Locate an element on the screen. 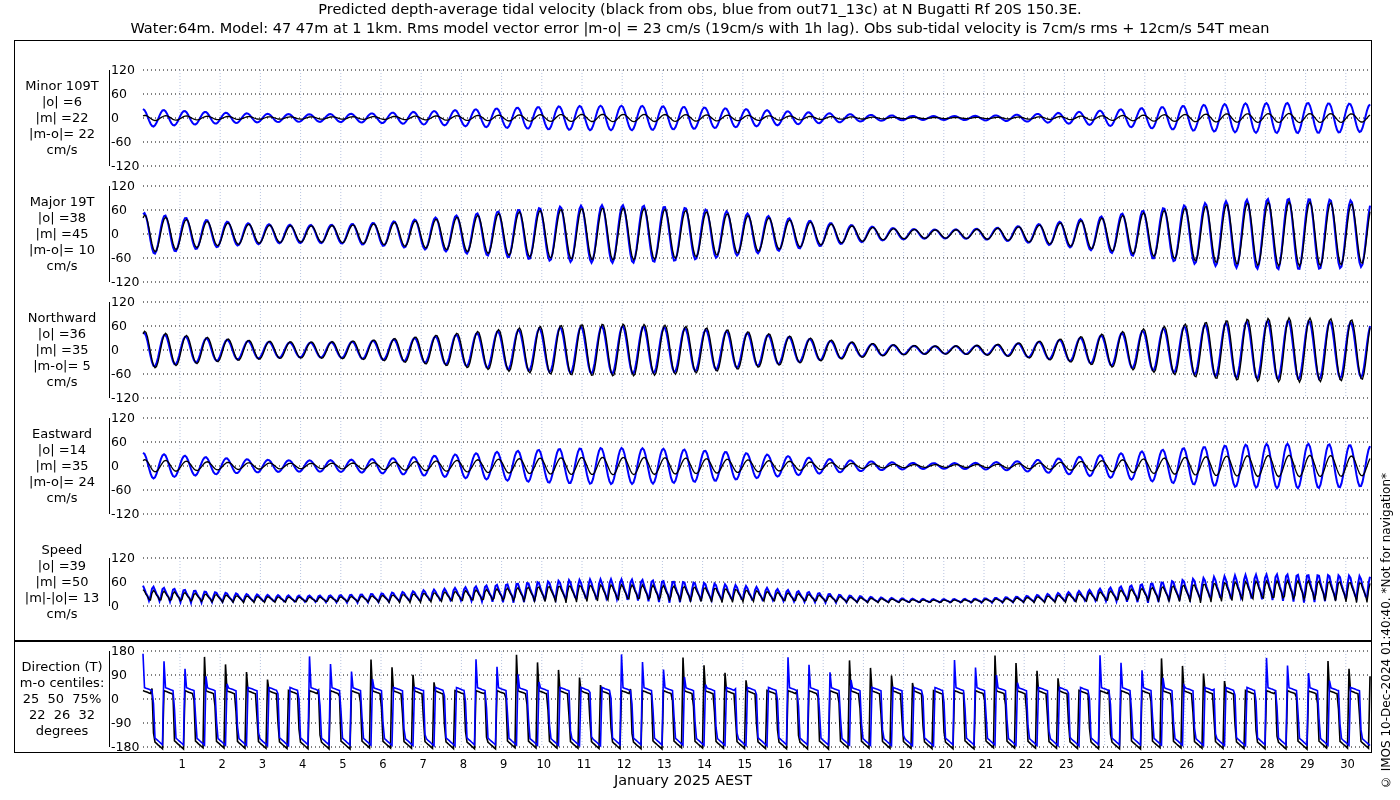  day-label: 19 is located at coordinates (905, 764).